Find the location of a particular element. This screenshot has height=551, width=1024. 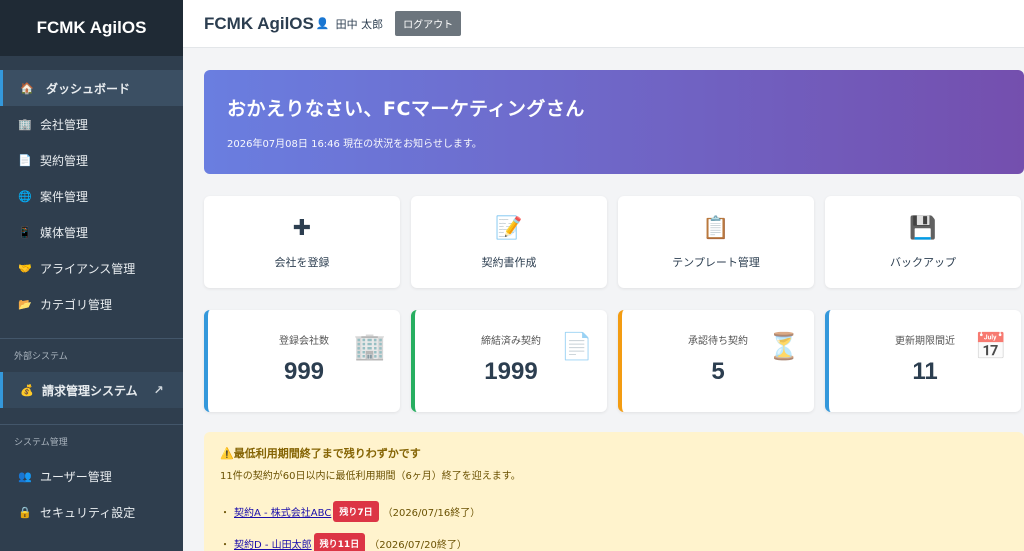

list-item: ・ 契約D - 山田太郎 残り11日 （2026/07/20終了） is located at coordinates (622, 540).